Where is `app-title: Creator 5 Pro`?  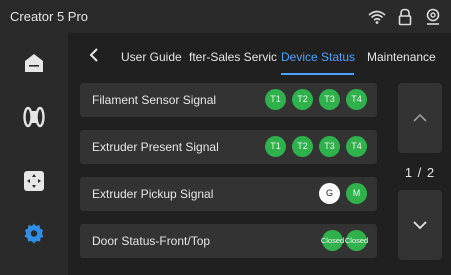
app-title: Creator 5 Pro is located at coordinates (49, 16).